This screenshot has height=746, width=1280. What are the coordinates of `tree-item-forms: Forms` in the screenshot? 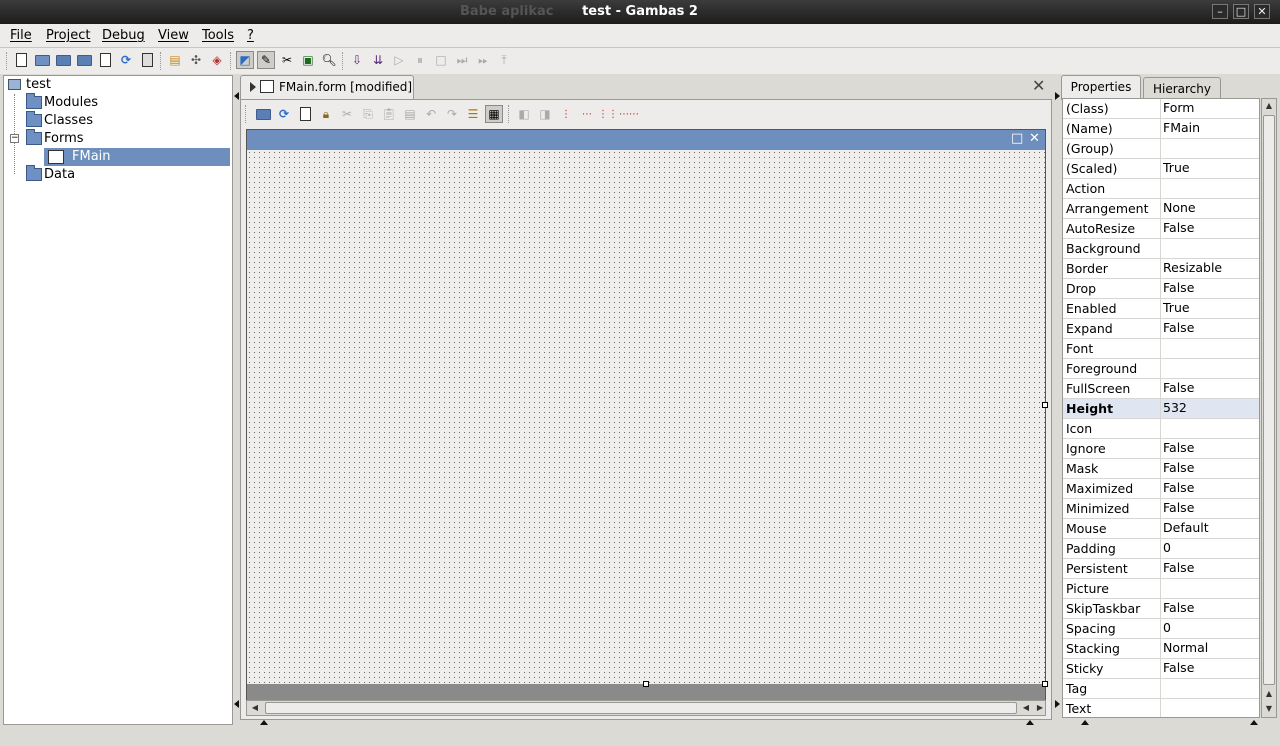 It's located at (122, 138).